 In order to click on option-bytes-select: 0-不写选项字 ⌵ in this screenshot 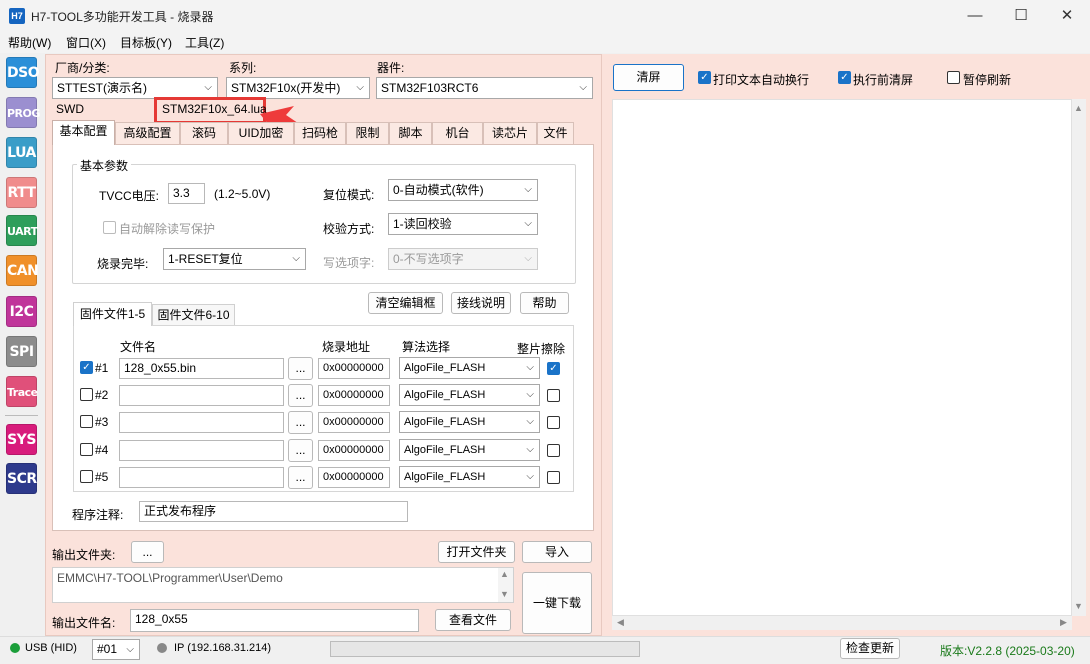, I will do `click(463, 259)`.